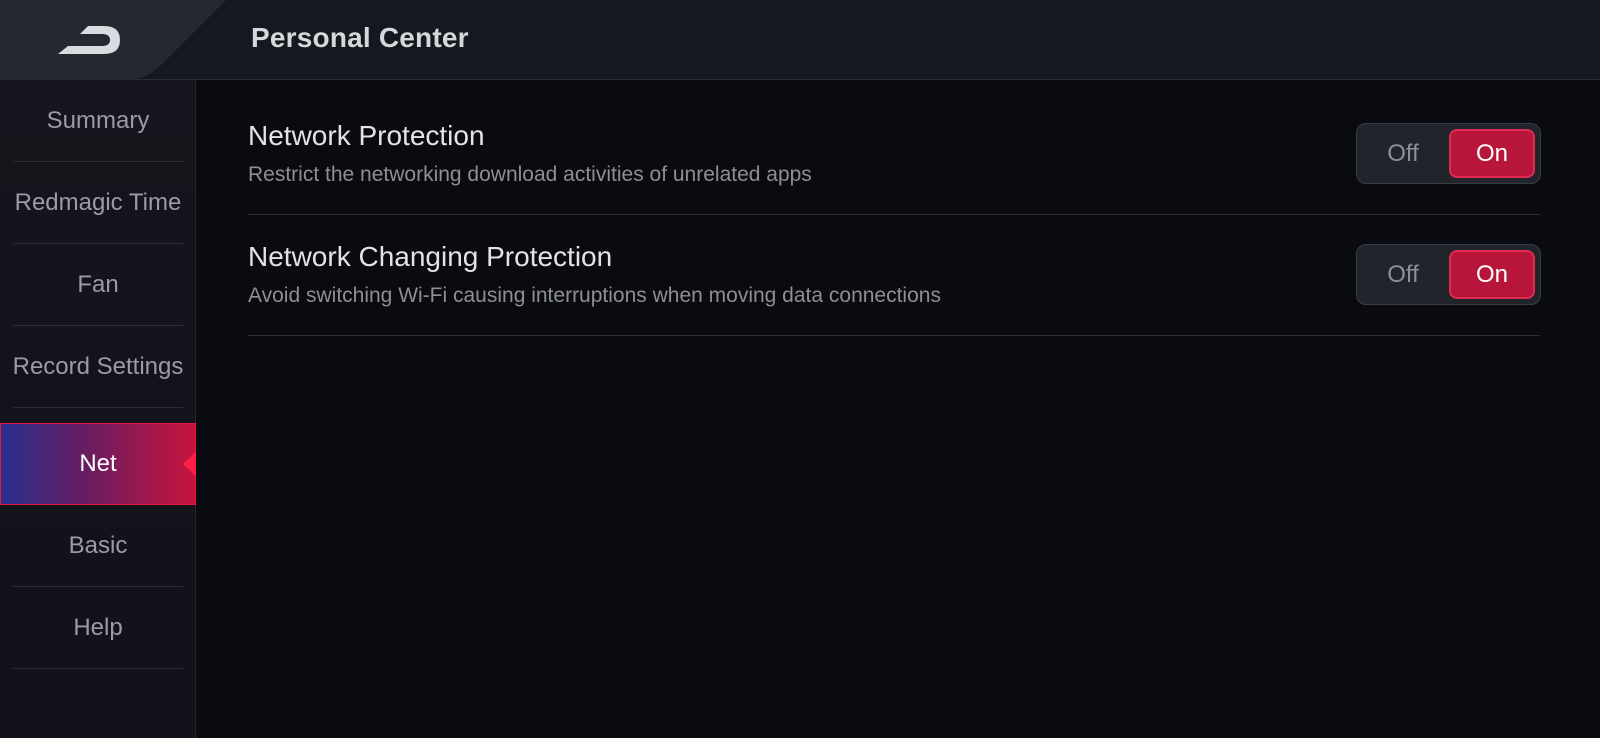  I want to click on sidebar-item-fan: Fan, so click(98, 285).